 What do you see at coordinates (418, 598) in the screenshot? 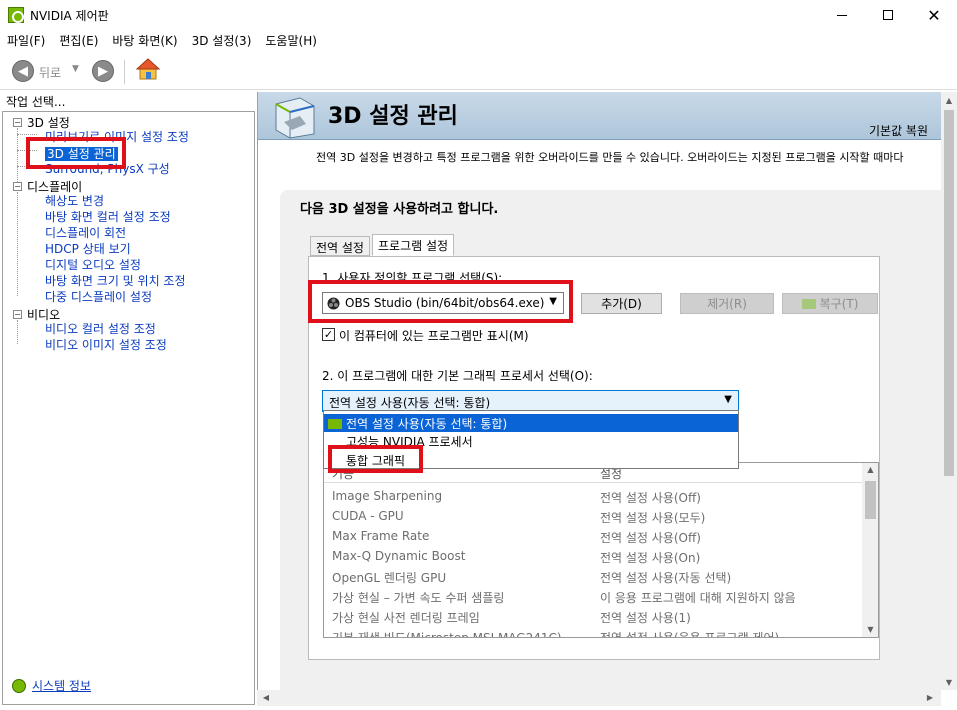
I see `feature-name: 가상 현실 – 가변 속도 수퍼 샘플링` at bounding box center [418, 598].